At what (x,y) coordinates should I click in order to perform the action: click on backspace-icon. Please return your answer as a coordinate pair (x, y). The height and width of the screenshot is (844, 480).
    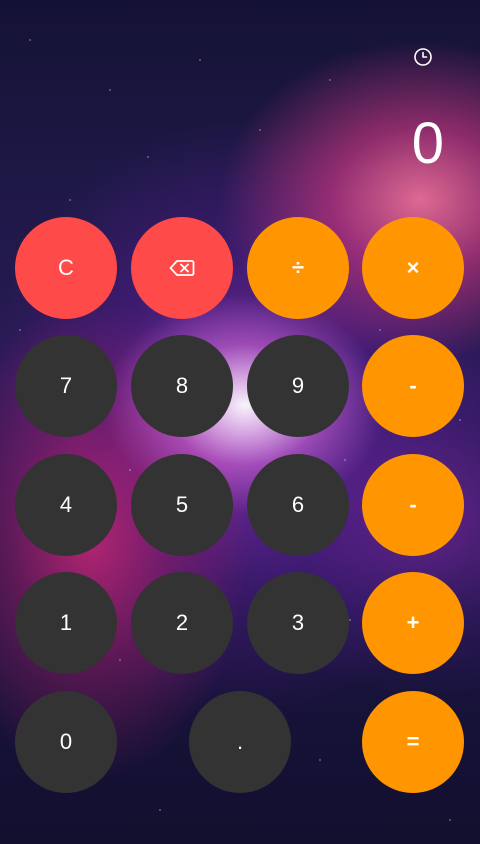
    Looking at the image, I should click on (182, 268).